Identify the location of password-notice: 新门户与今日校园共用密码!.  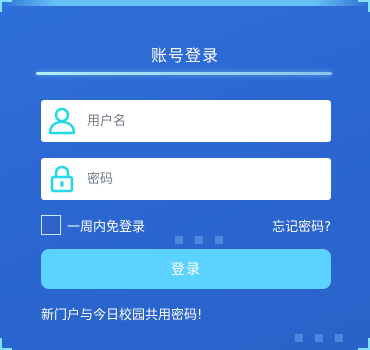
(122, 315).